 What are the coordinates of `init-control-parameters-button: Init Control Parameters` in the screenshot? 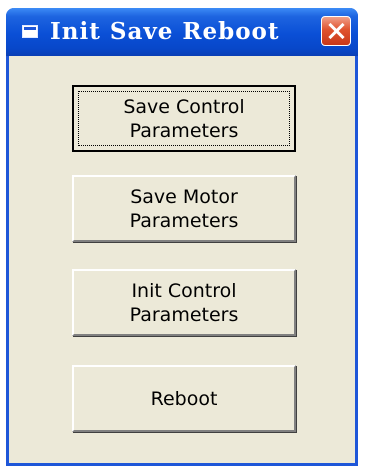 It's located at (184, 302).